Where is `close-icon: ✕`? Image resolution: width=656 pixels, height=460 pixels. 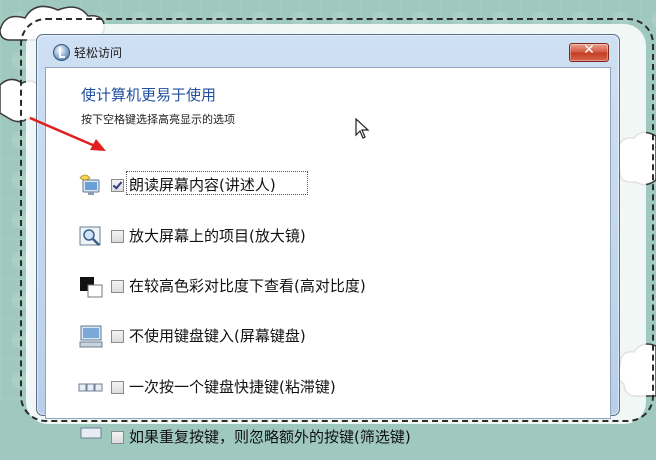 close-icon: ✕ is located at coordinates (589, 50).